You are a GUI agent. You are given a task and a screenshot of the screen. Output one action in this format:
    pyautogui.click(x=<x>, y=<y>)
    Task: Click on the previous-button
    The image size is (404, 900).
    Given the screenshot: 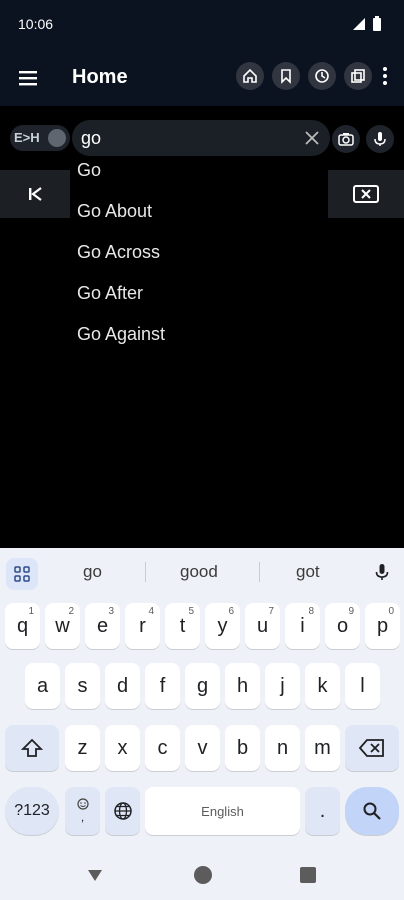 What is the action you would take?
    pyautogui.click(x=35, y=194)
    